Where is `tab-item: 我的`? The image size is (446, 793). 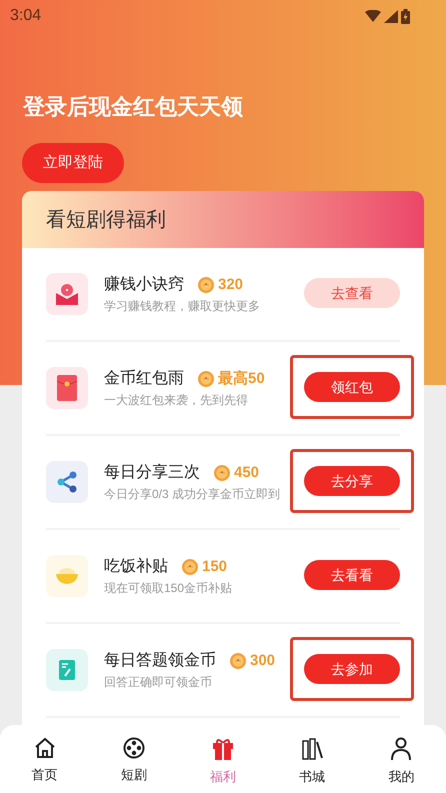
tab-item: 我的 is located at coordinates (401, 759).